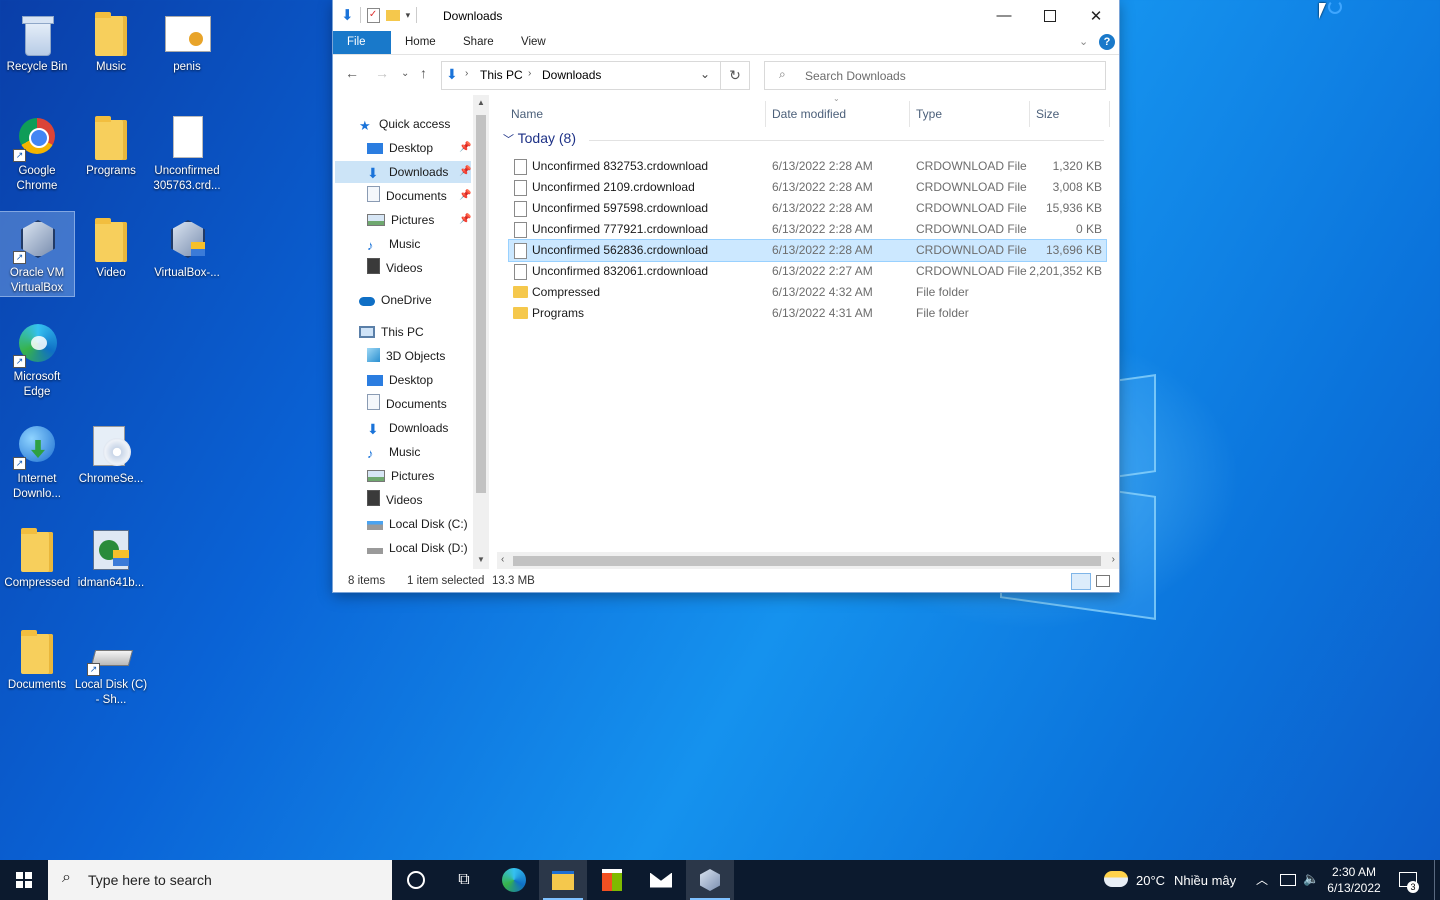  I want to click on recent-locations-chevron-icon: ⌄, so click(405, 73).